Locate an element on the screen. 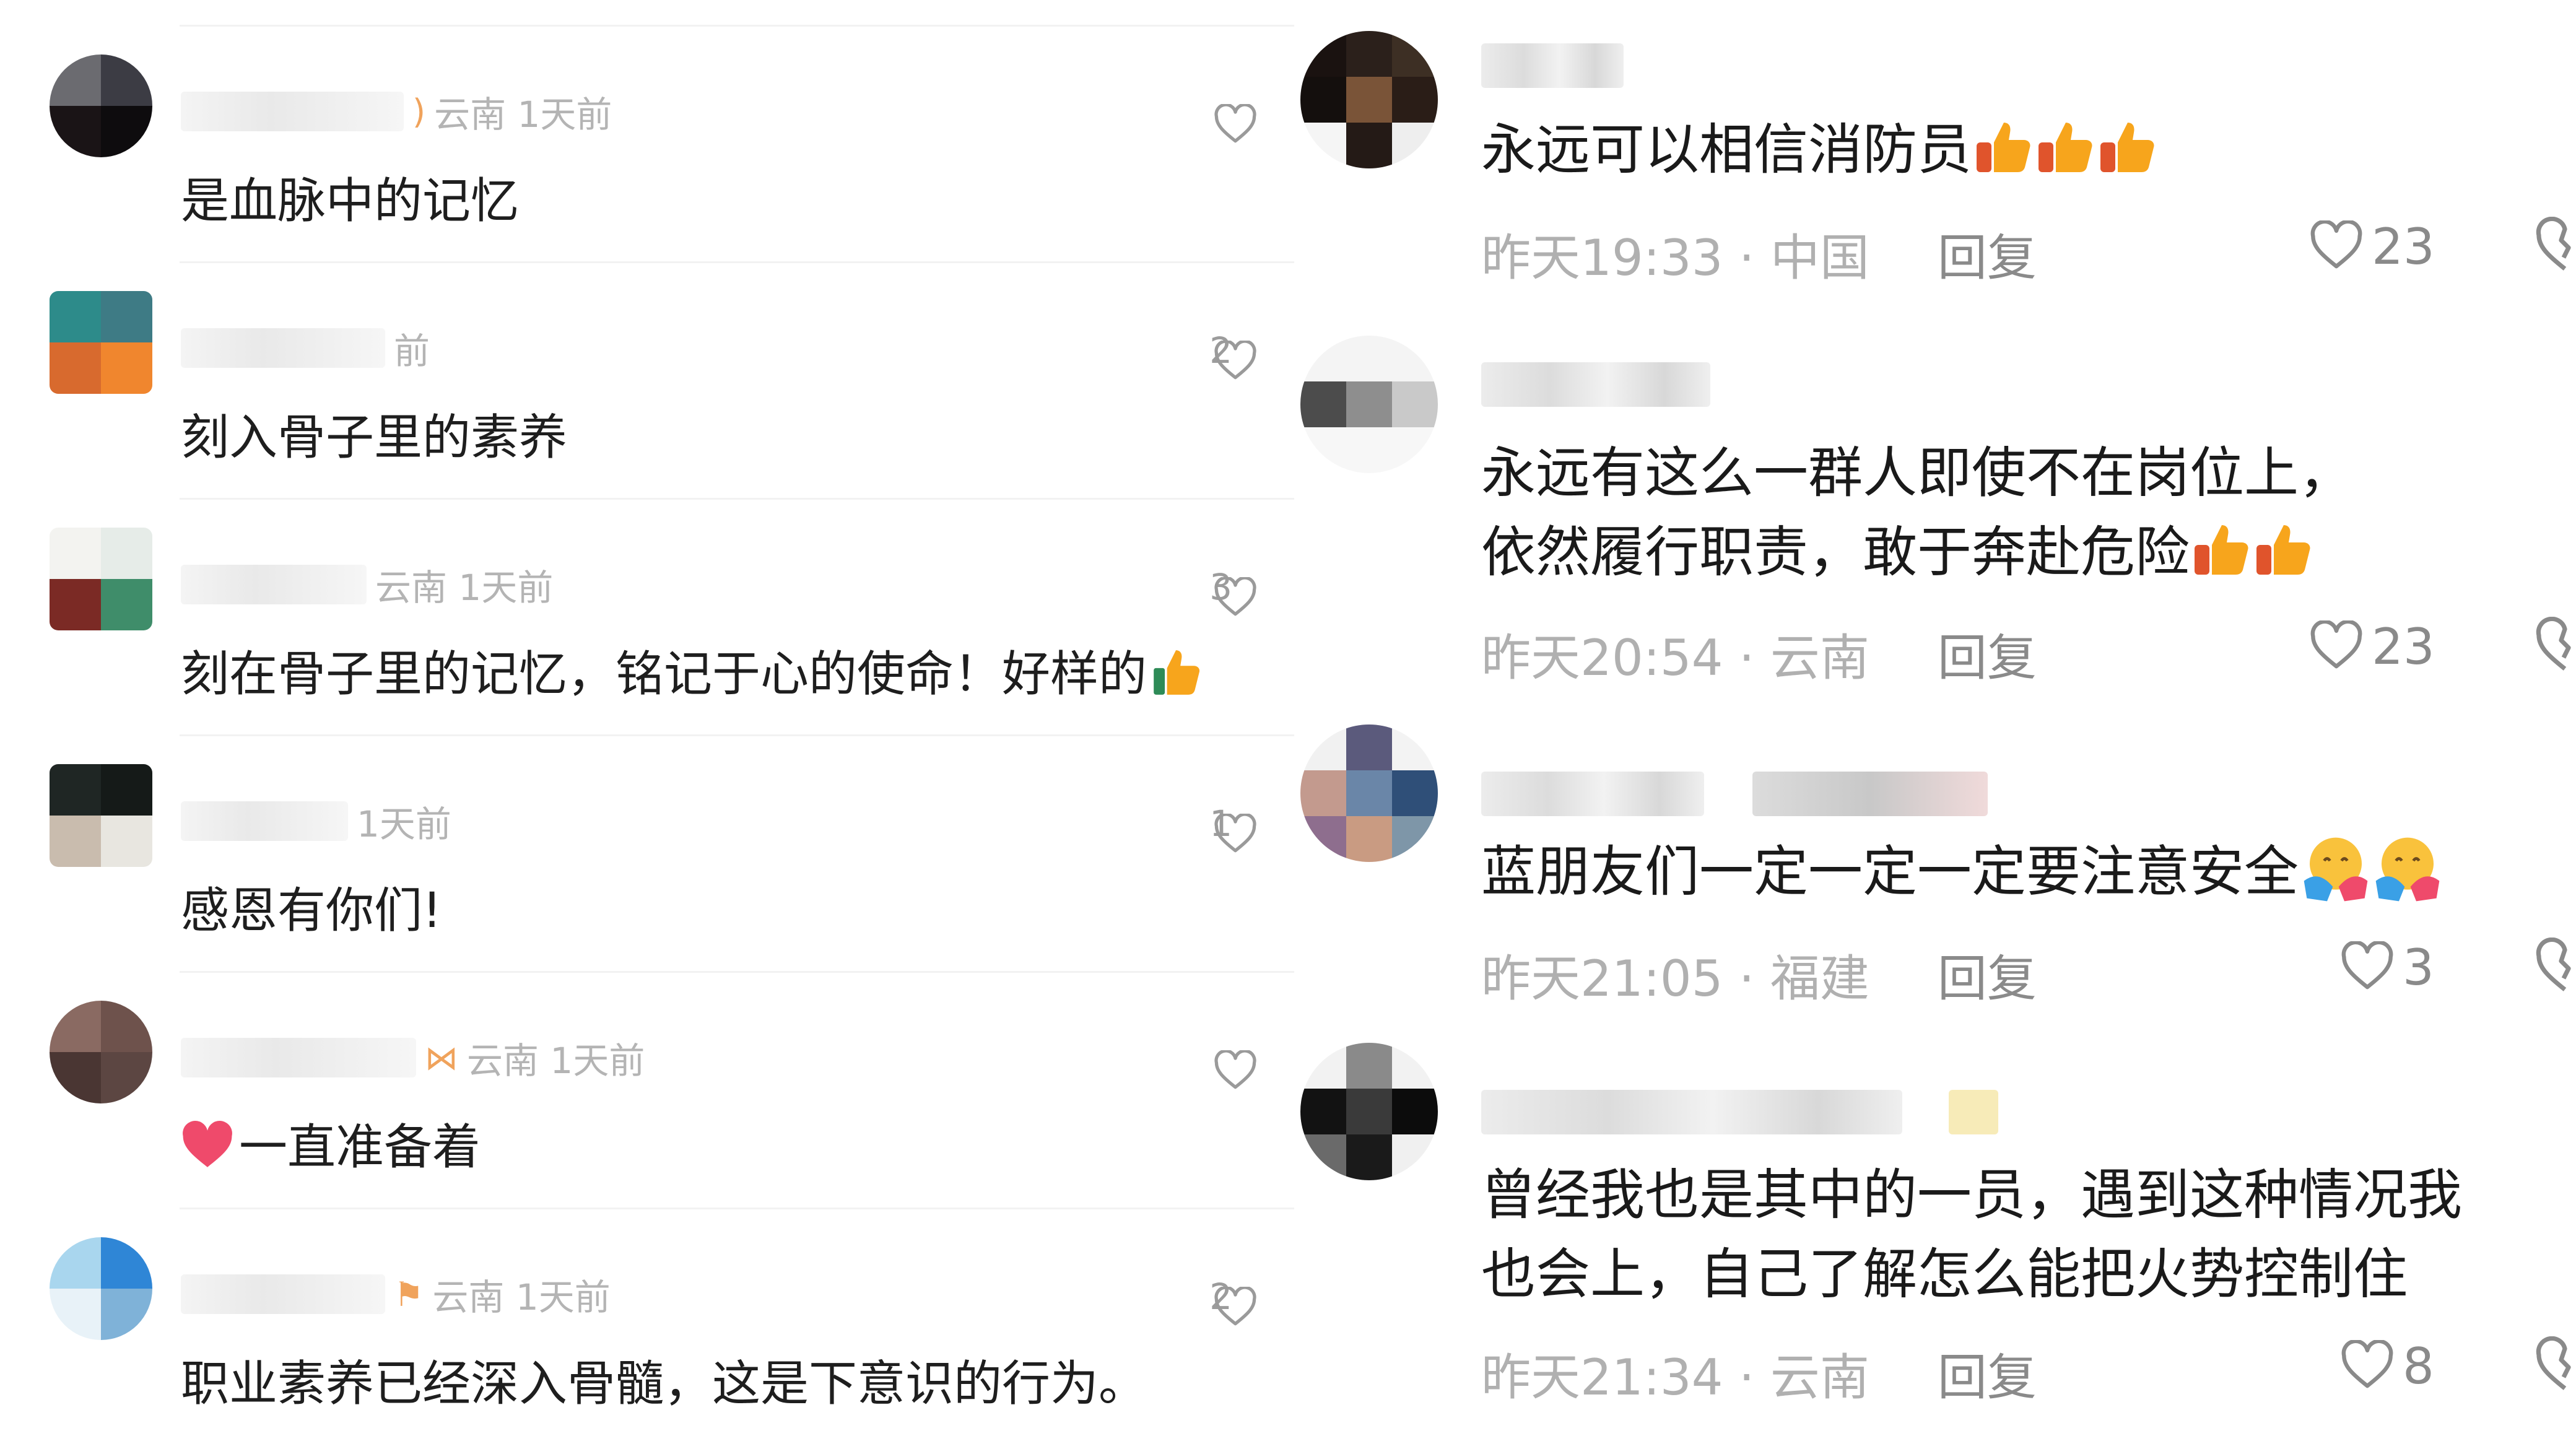 The height and width of the screenshot is (1449, 2576). comment-meta: 昨天20:54 · 云南 回复 is located at coordinates (1759, 658).